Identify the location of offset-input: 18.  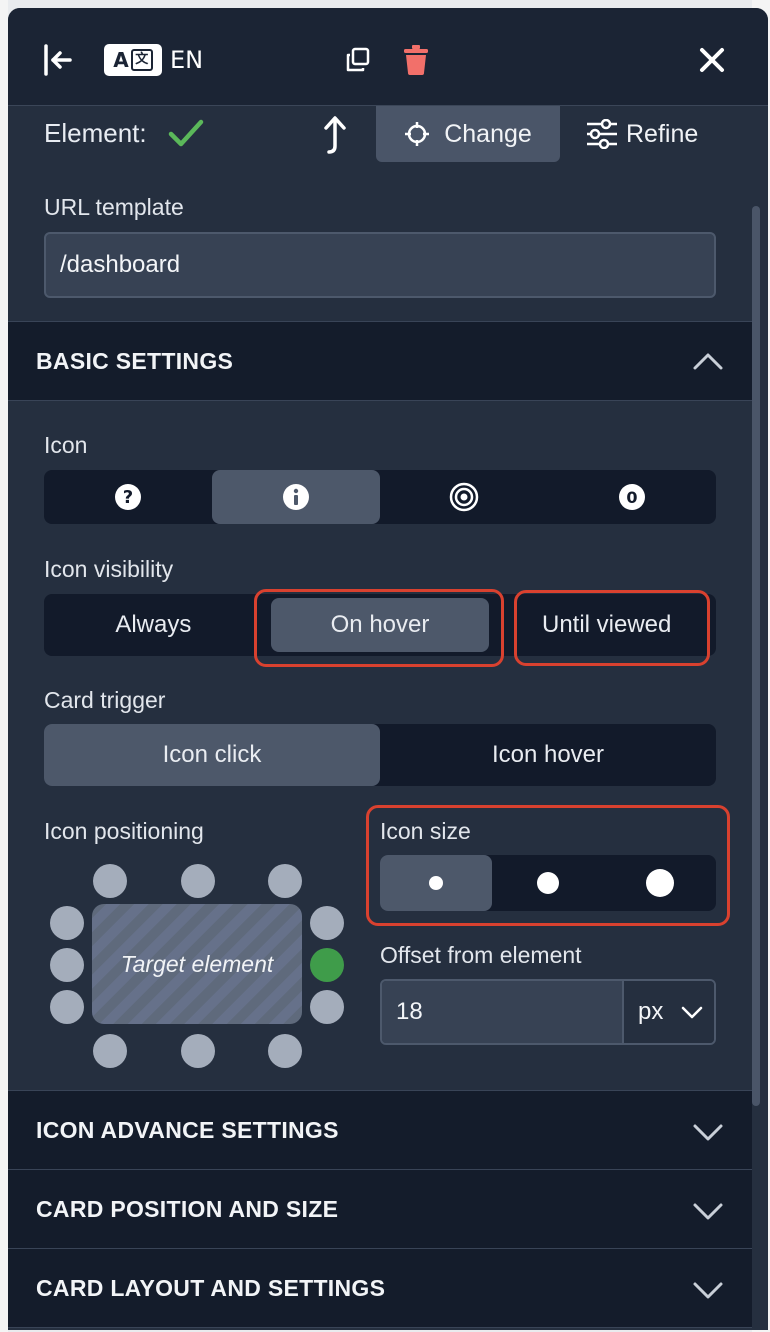
(503, 1012).